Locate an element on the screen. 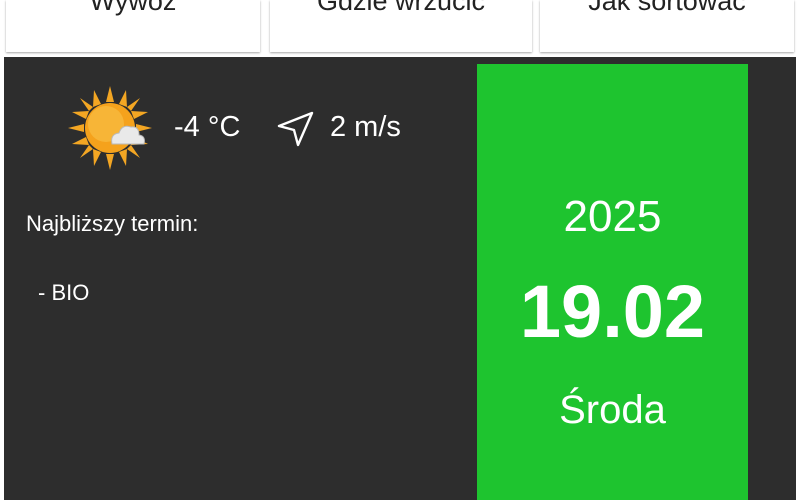 This screenshot has width=800, height=500. top-tab-bar: Wywóz Gdzie wrzucić Jak sortować is located at coordinates (400, 28).